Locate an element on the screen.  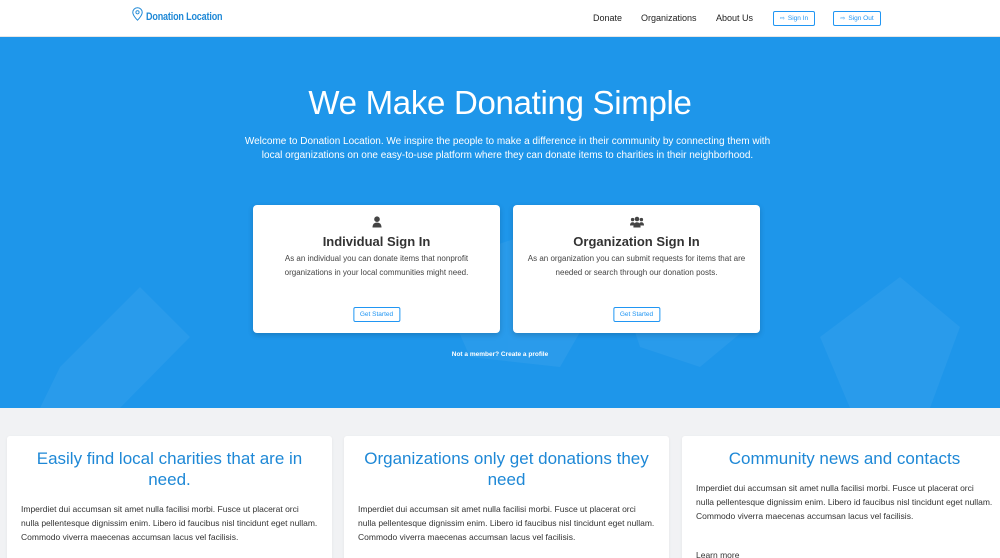
sign-out-button: ⇨ Sign Out is located at coordinates (857, 18).